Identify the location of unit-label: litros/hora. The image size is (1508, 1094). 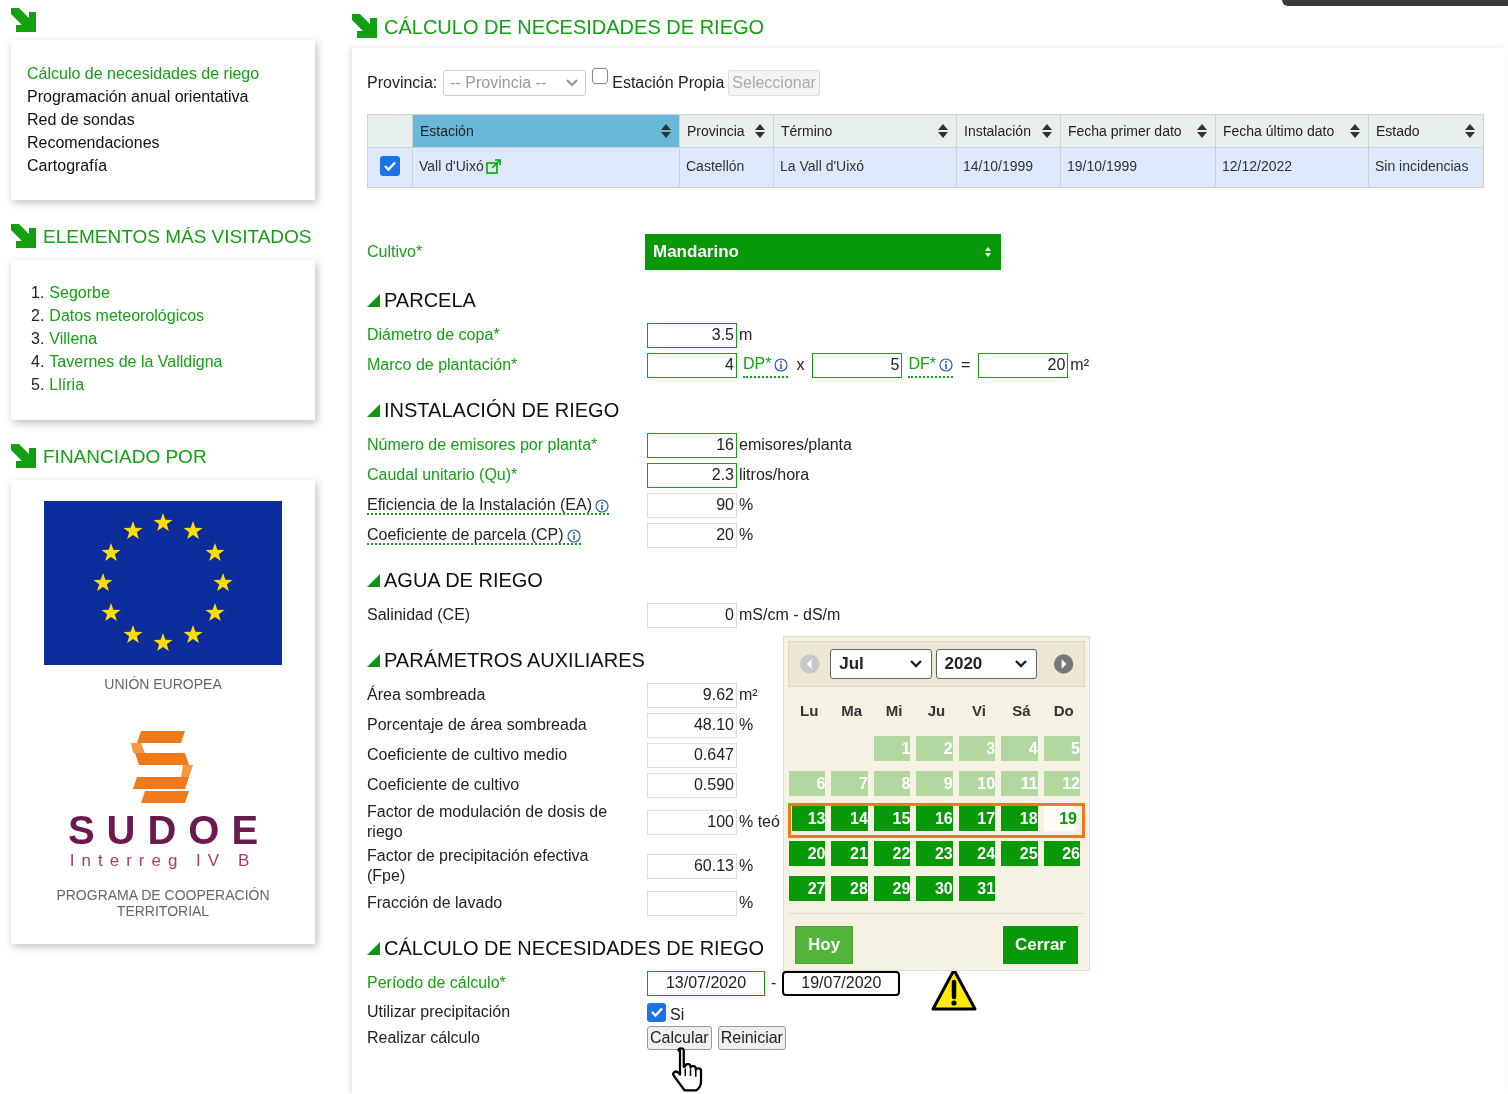
(774, 475).